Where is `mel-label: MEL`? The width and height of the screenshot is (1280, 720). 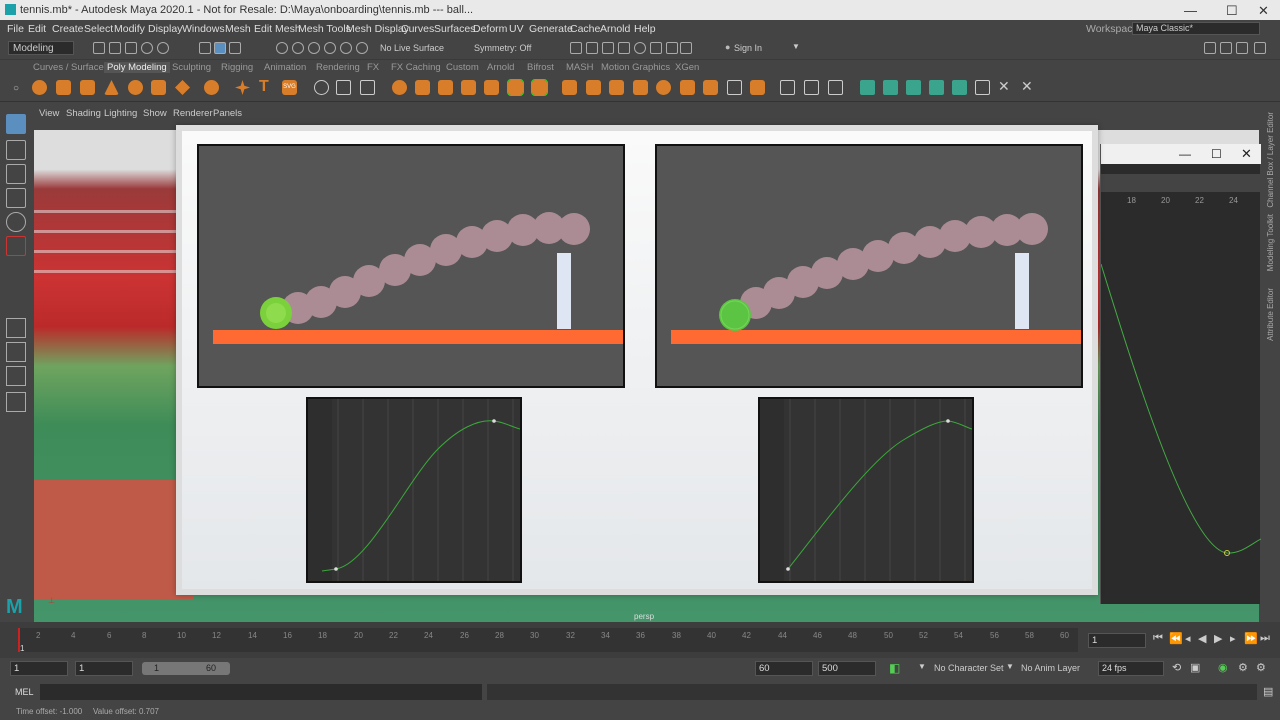
mel-label: MEL is located at coordinates (24, 692).